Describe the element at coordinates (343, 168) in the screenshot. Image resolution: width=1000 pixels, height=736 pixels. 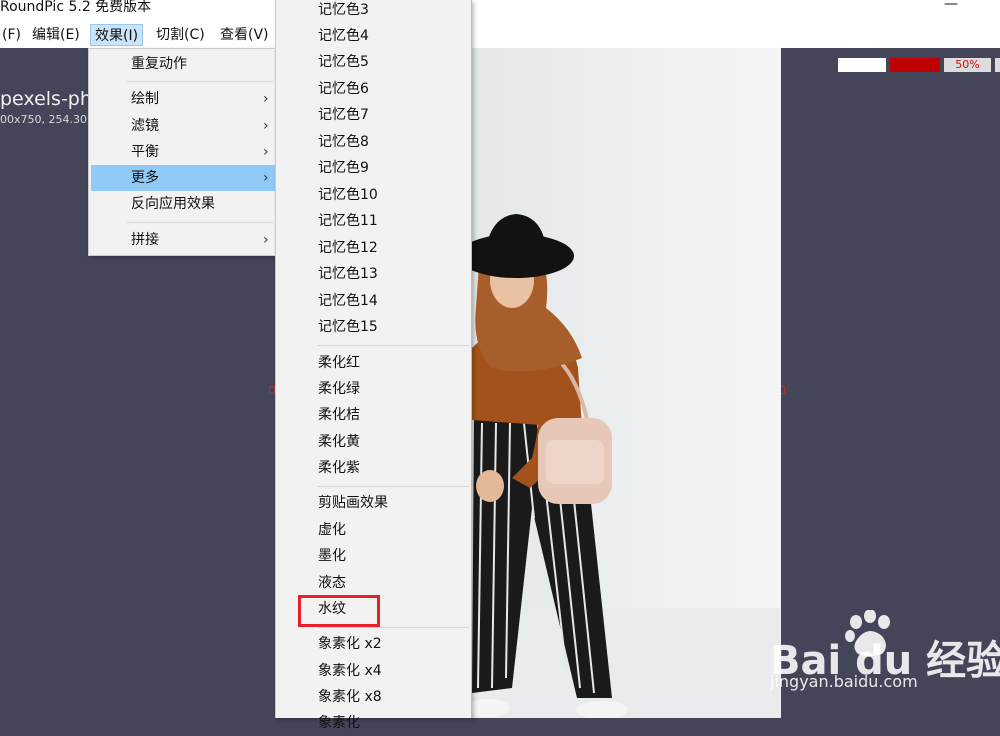
I see `submenu-item-label: 记忆色9` at that location.